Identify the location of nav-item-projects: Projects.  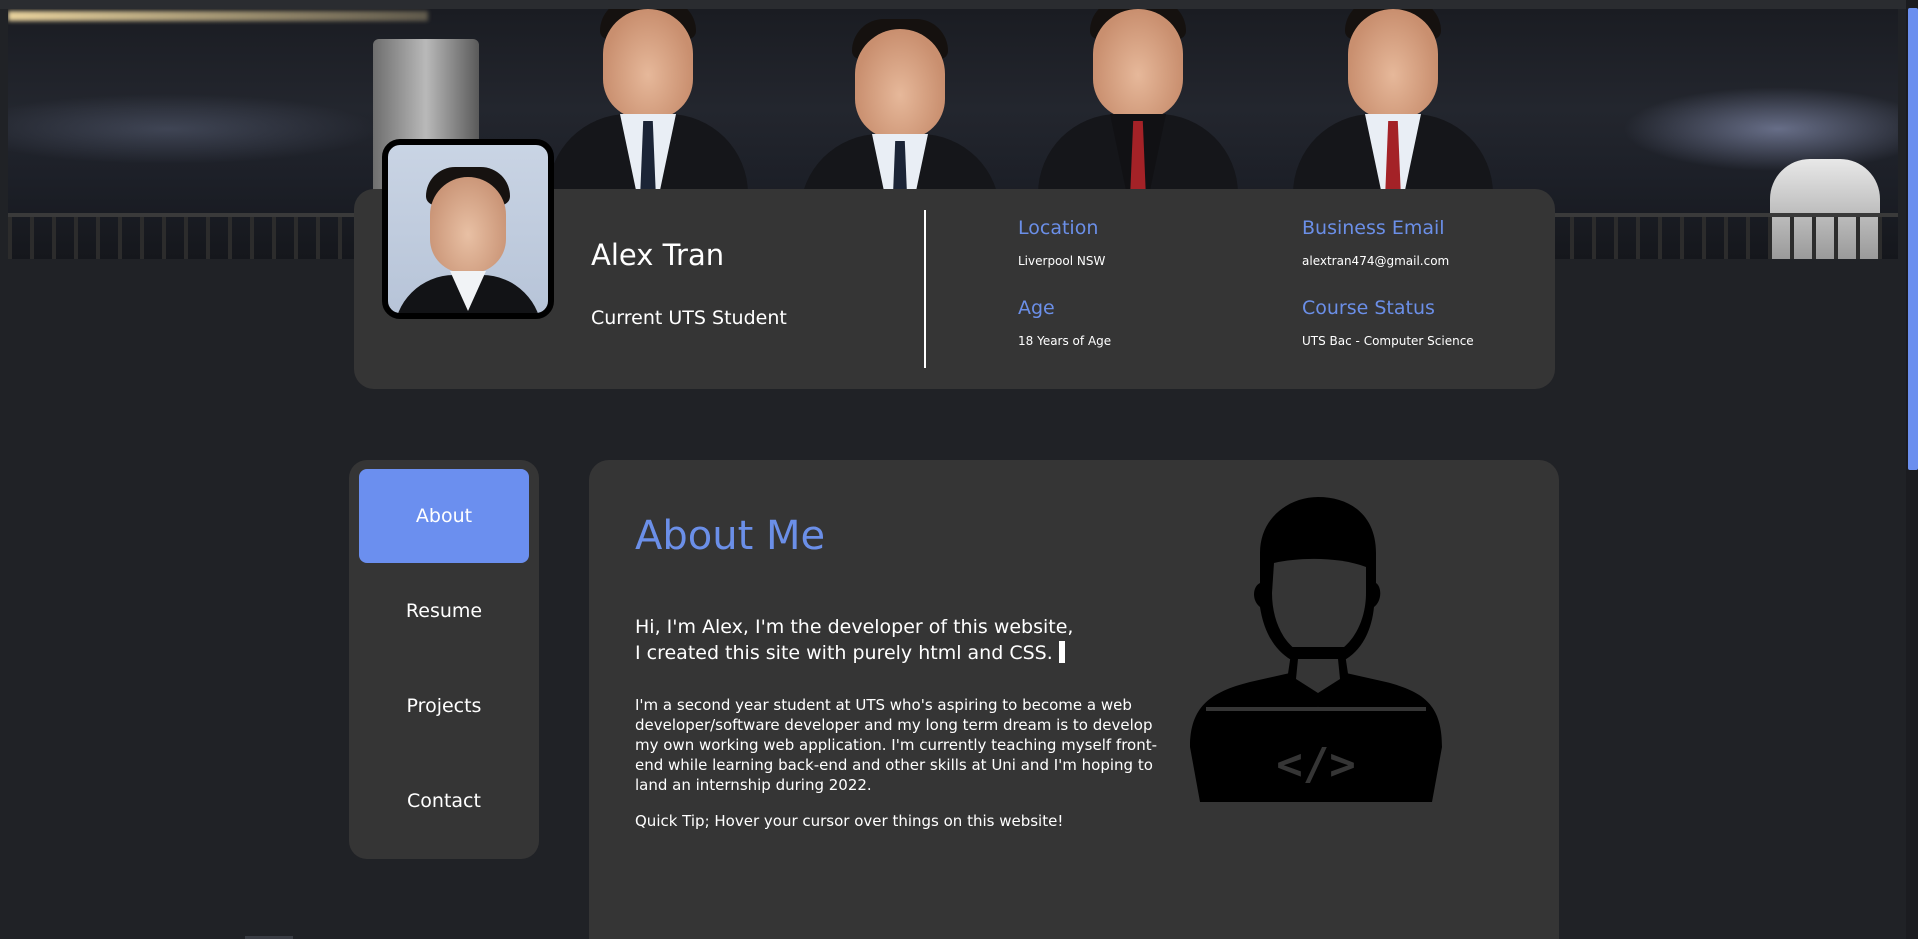
(444, 706).